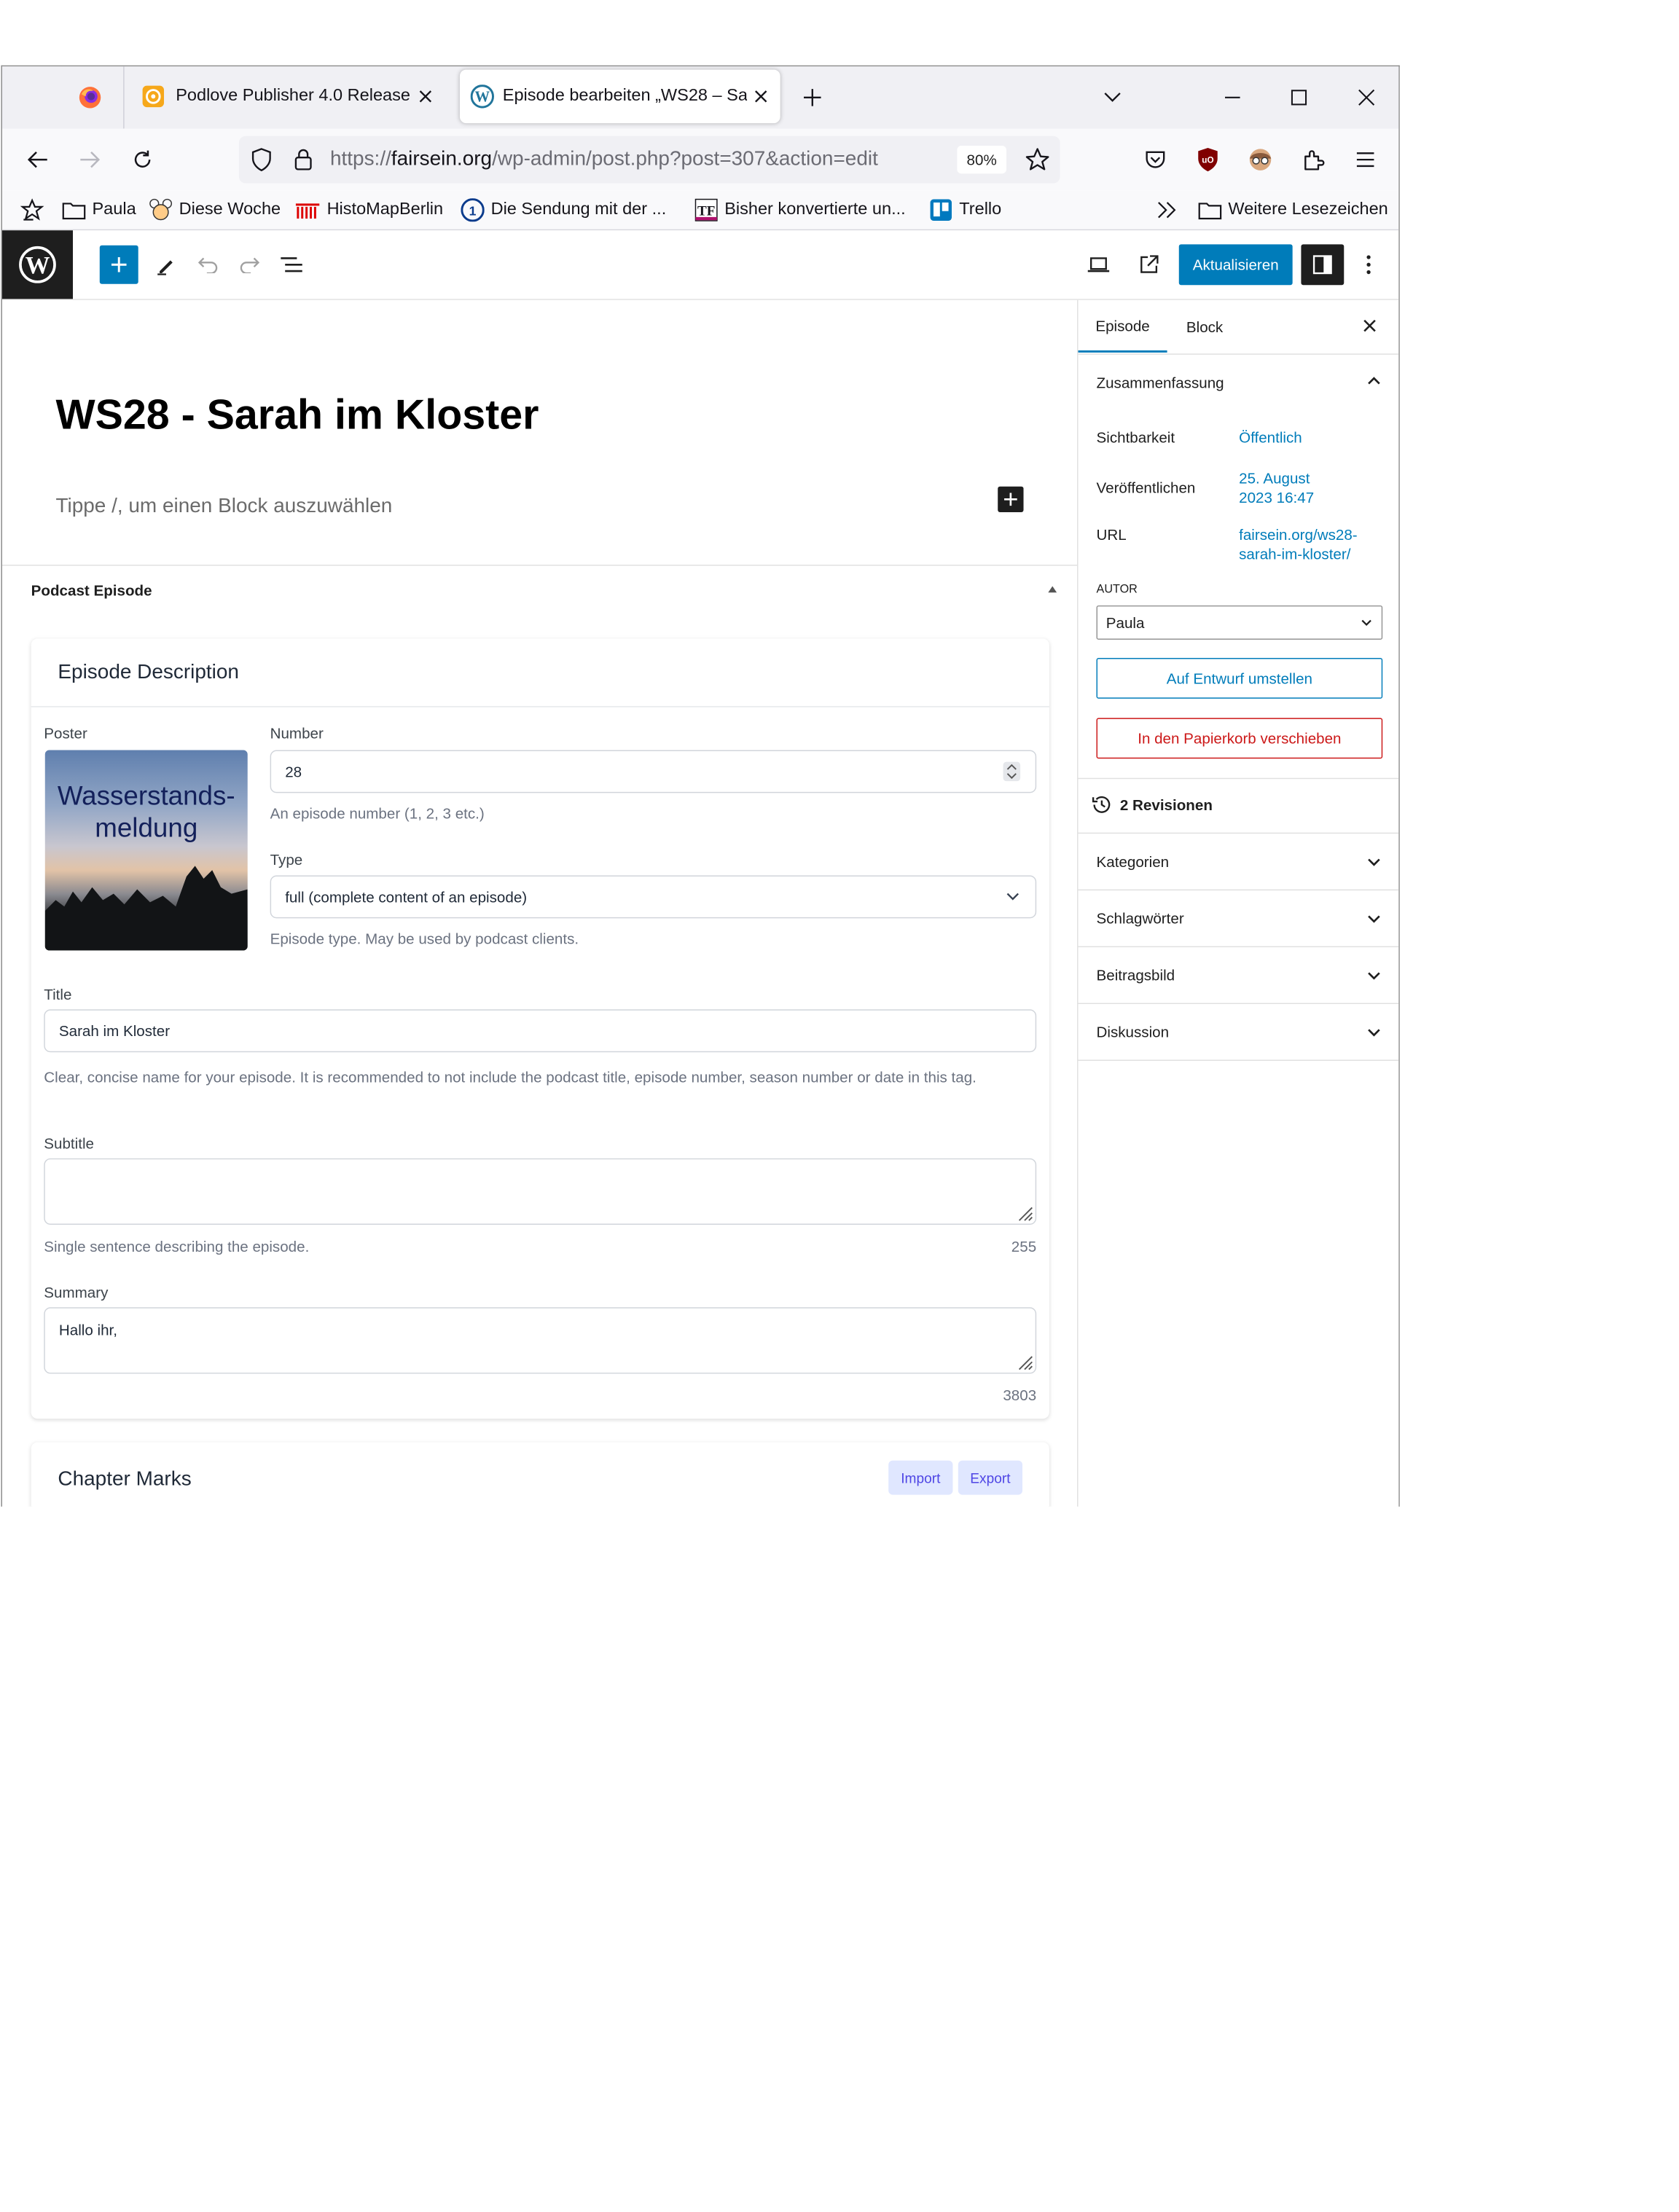 Image resolution: width=1679 pixels, height=2212 pixels. I want to click on history-icon, so click(1101, 804).